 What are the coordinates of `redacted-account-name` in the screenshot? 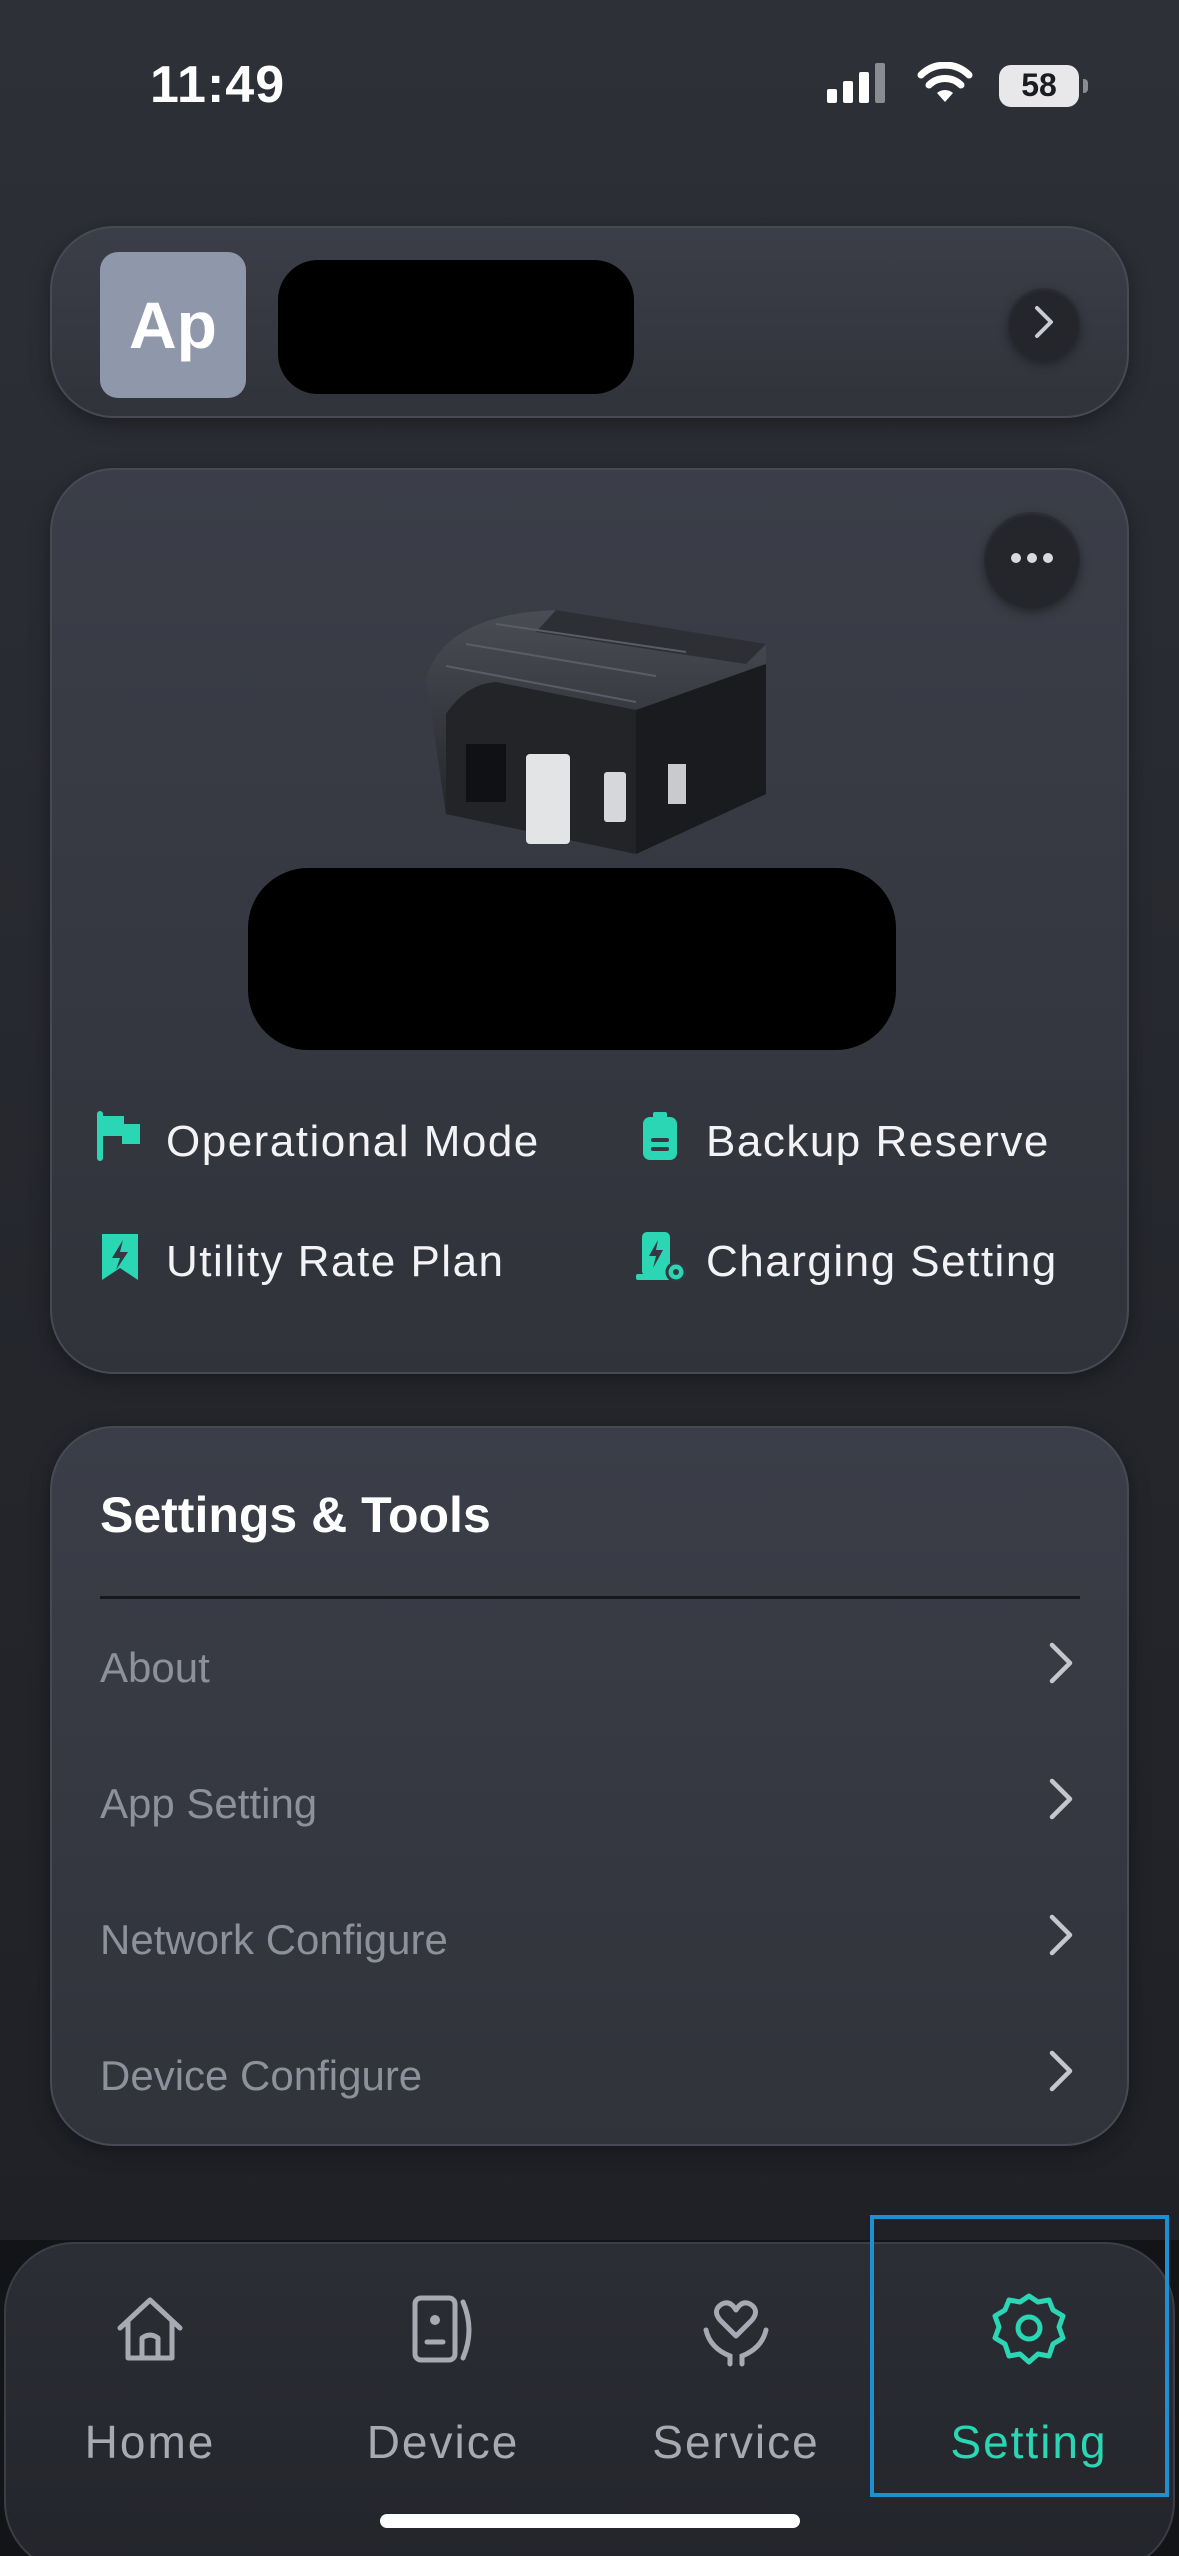 It's located at (456, 327).